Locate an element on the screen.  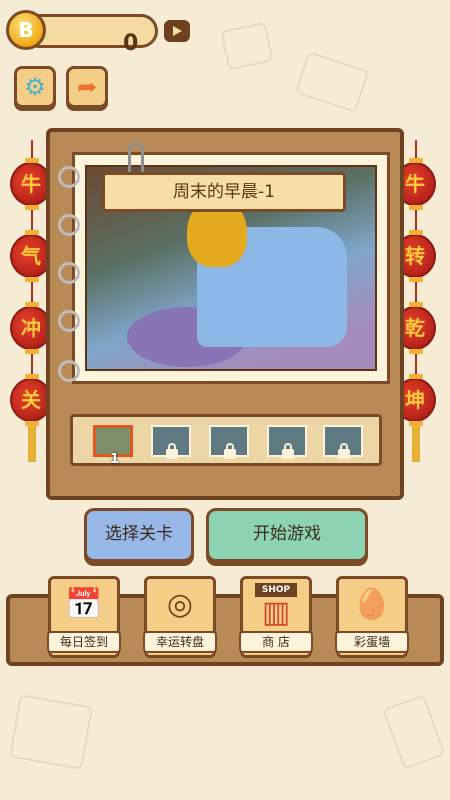
settings-button: ⚙ is located at coordinates (35, 87).